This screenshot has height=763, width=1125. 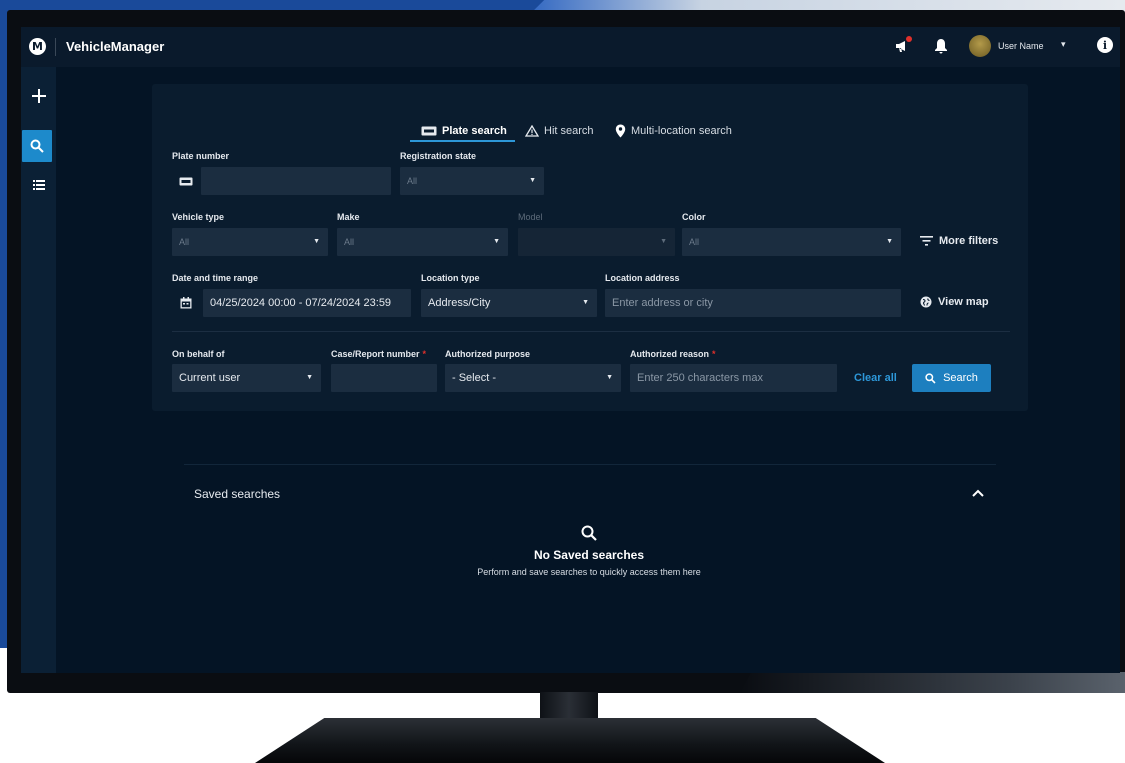 What do you see at coordinates (591, 331) in the screenshot?
I see `panel-divider` at bounding box center [591, 331].